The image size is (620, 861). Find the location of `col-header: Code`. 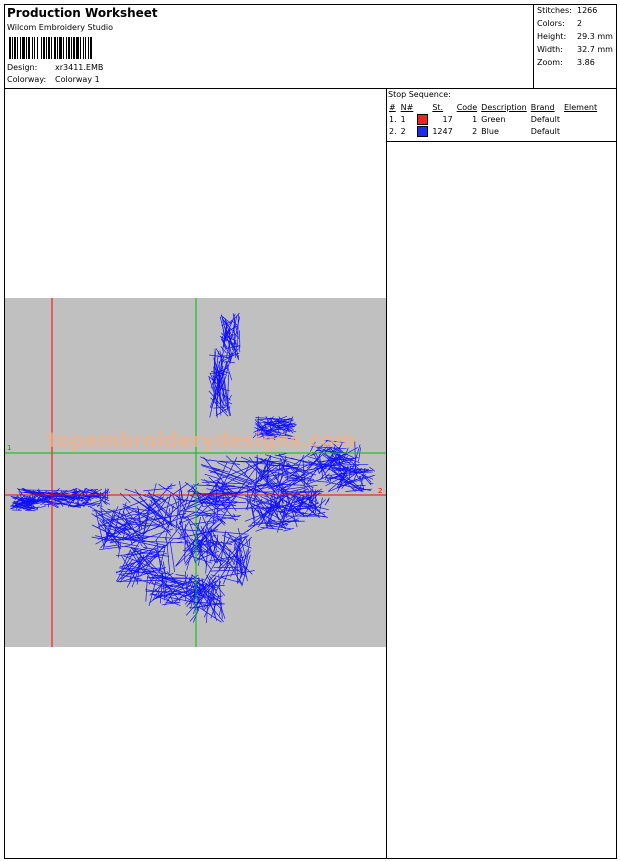

col-header: Code is located at coordinates (467, 107).